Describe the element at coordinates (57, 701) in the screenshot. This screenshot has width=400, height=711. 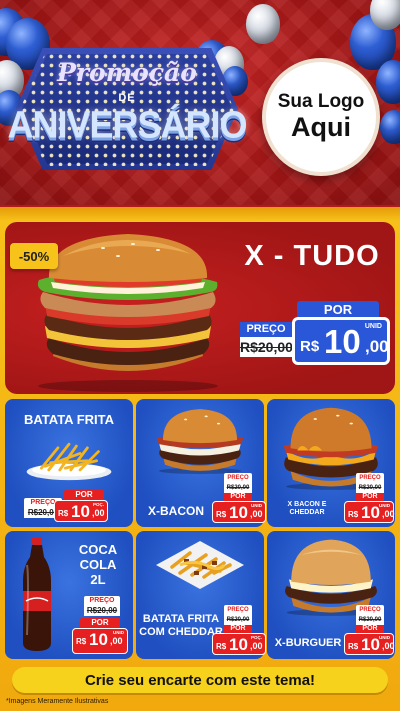
I see `disclaimer-text: *Imagens Meramente Ilustrativas` at that location.